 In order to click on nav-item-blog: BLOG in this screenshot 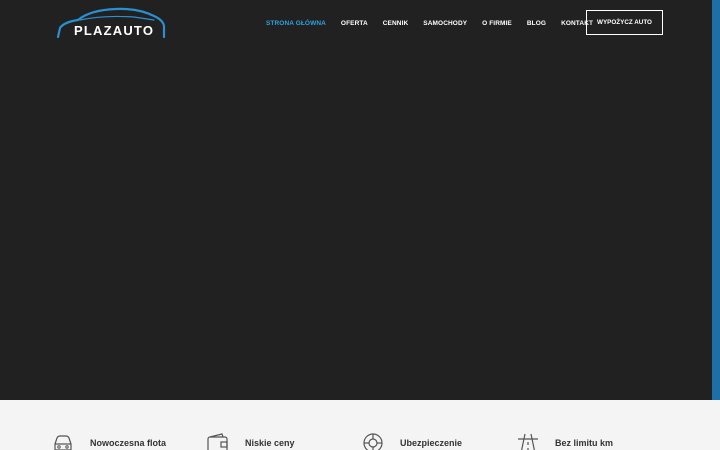, I will do `click(536, 23)`.